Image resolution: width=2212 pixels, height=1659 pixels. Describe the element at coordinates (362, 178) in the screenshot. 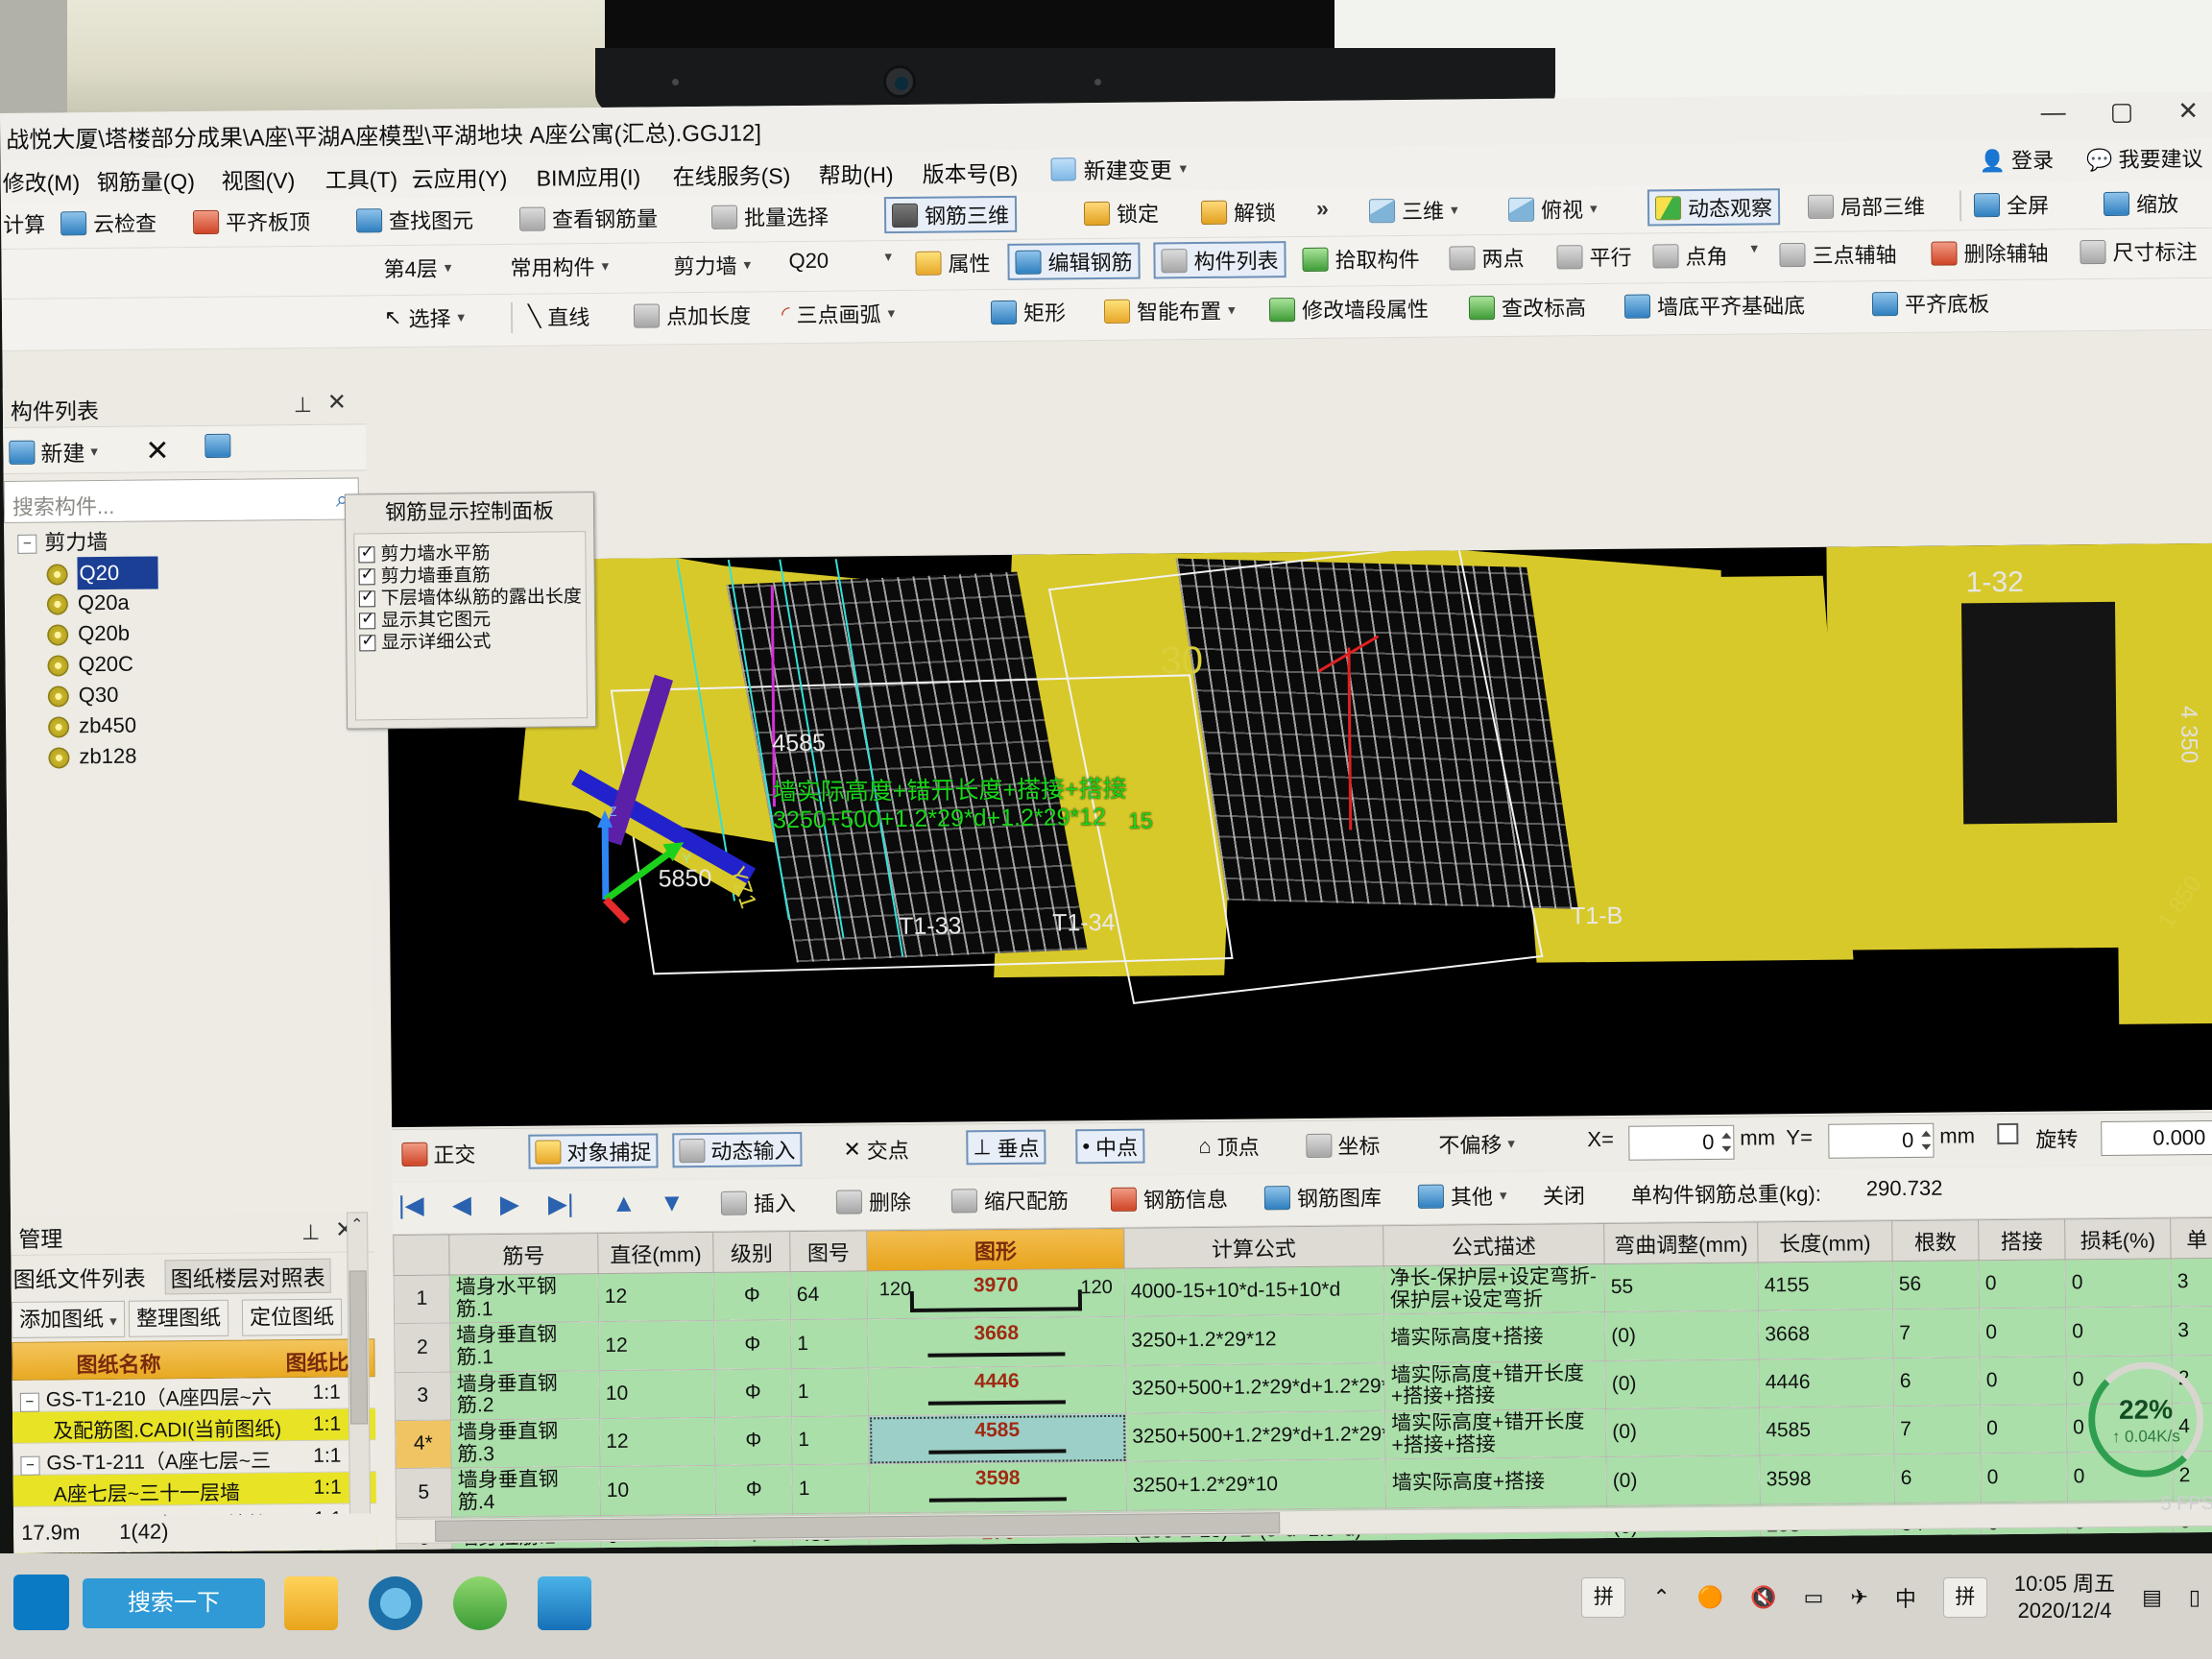

I see `menu-tools: 工具(T)` at that location.